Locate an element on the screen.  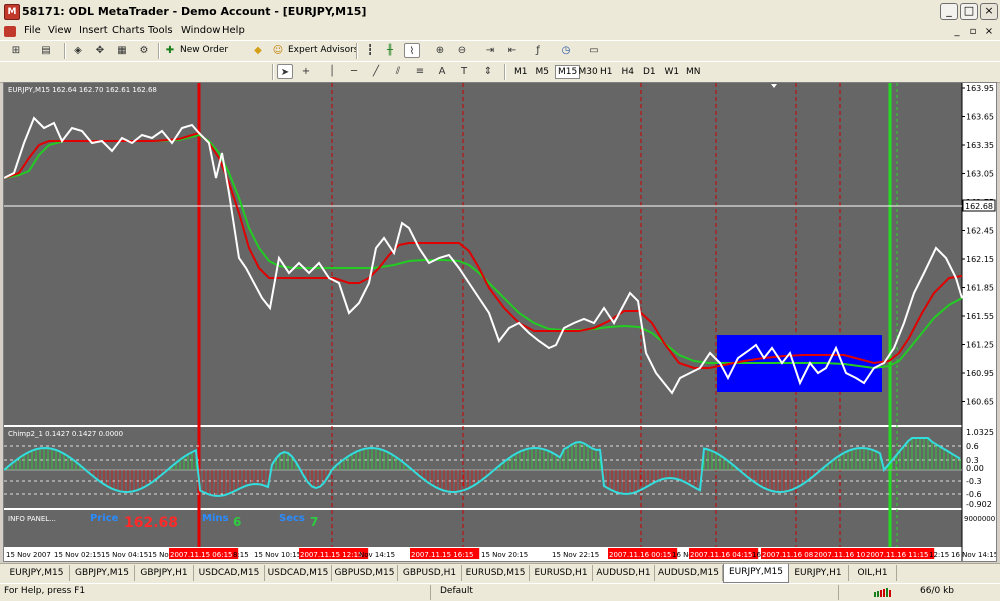
expert-advisors-button: Expert Advisors is located at coordinates (323, 50).